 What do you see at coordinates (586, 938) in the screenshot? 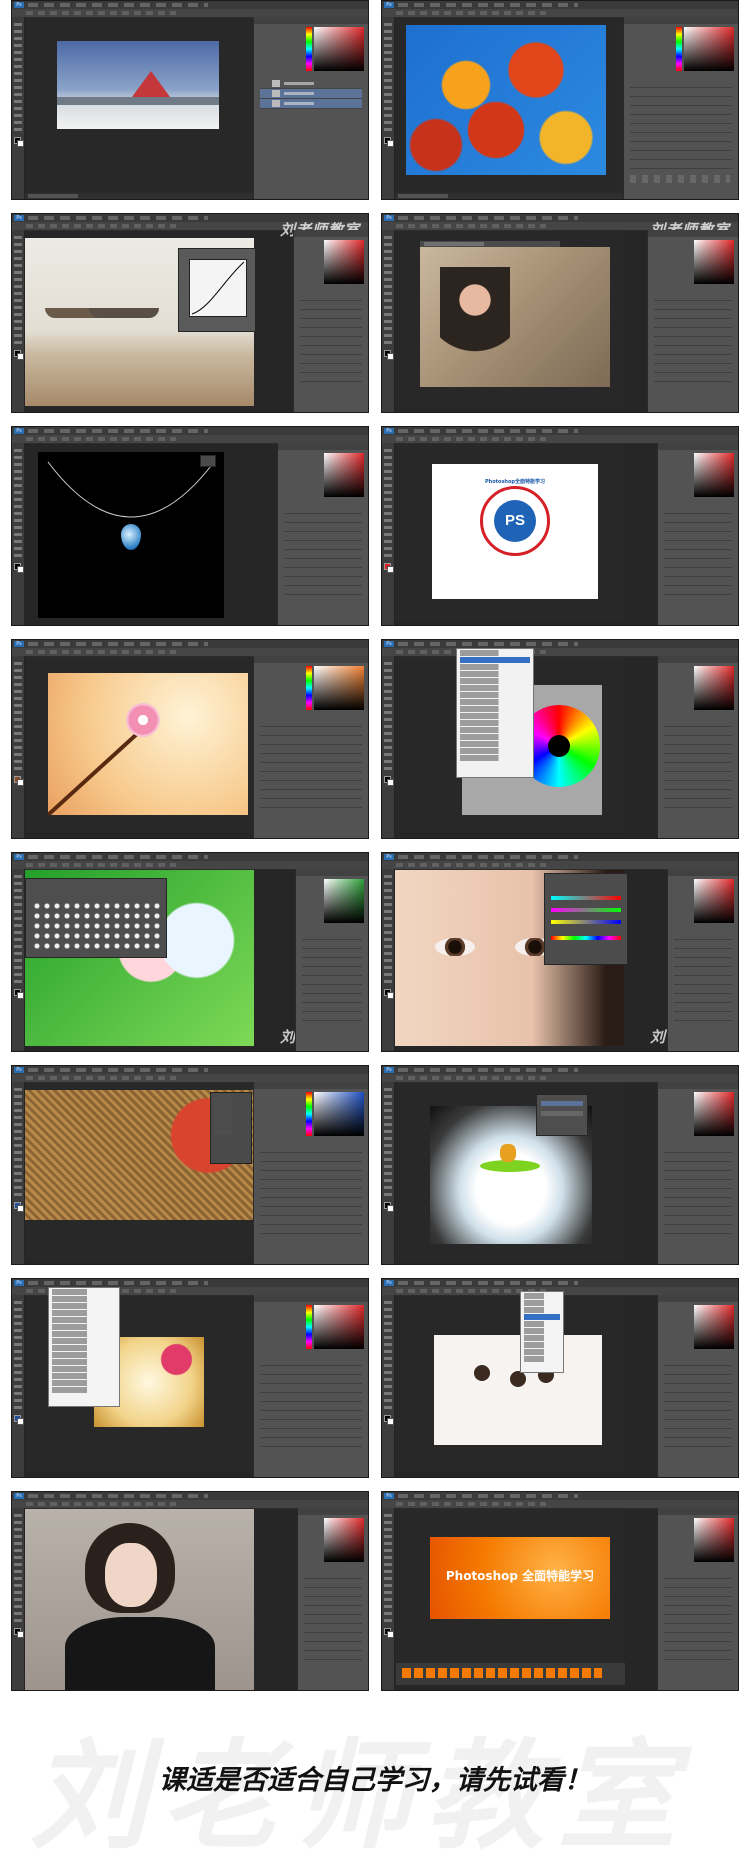
I see `hue-bar` at bounding box center [586, 938].